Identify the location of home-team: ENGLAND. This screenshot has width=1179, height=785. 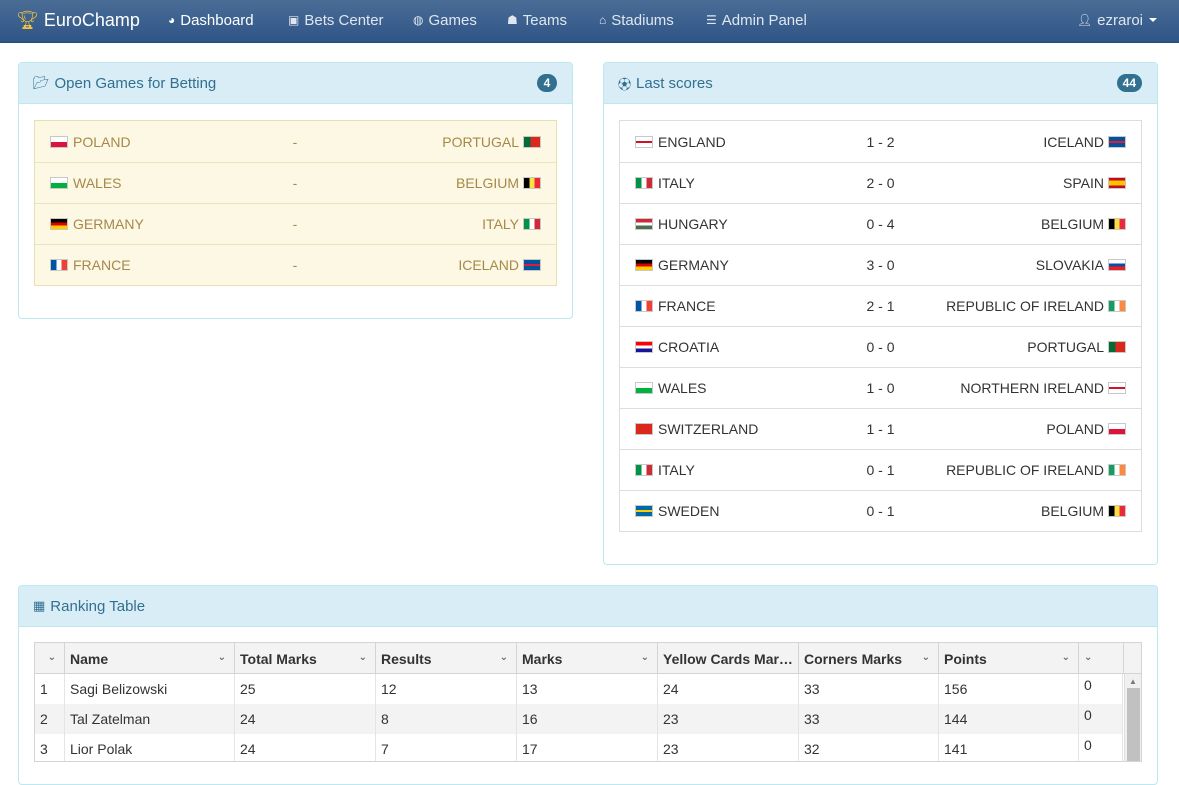
(680, 142).